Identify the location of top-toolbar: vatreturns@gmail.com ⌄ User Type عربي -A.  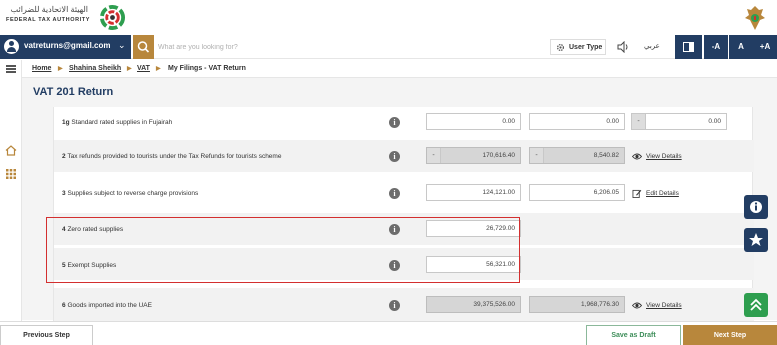
(388, 47).